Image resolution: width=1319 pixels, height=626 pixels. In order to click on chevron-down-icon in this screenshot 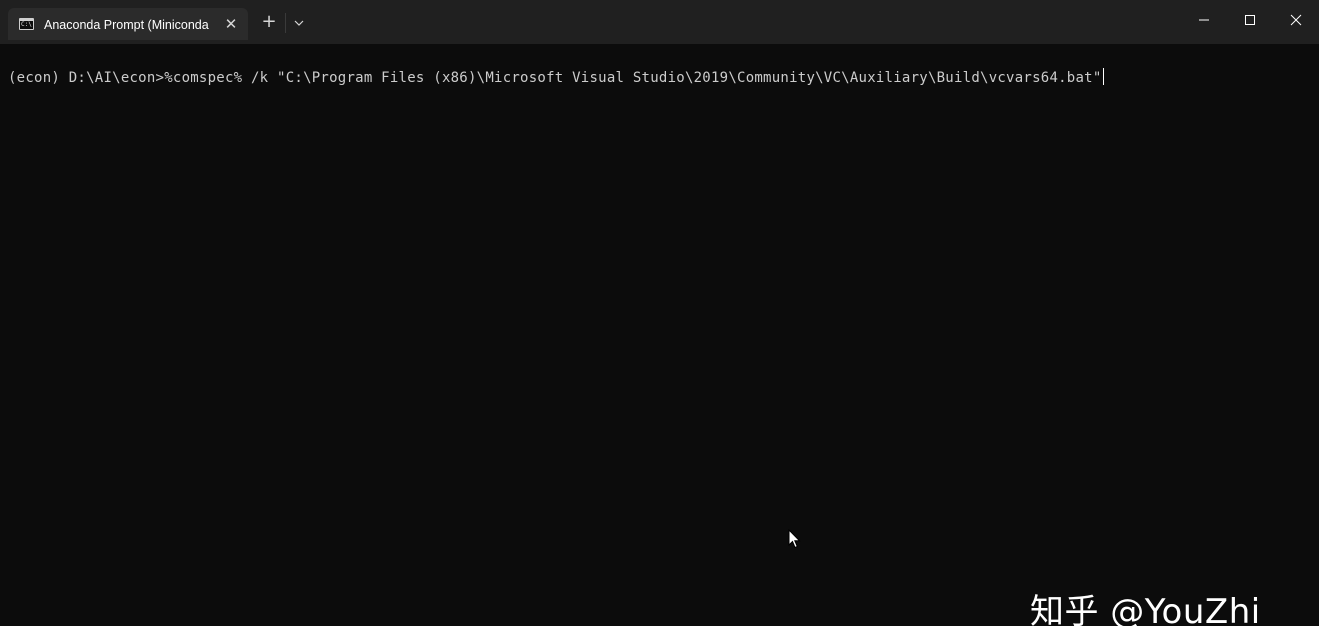, I will do `click(299, 23)`.